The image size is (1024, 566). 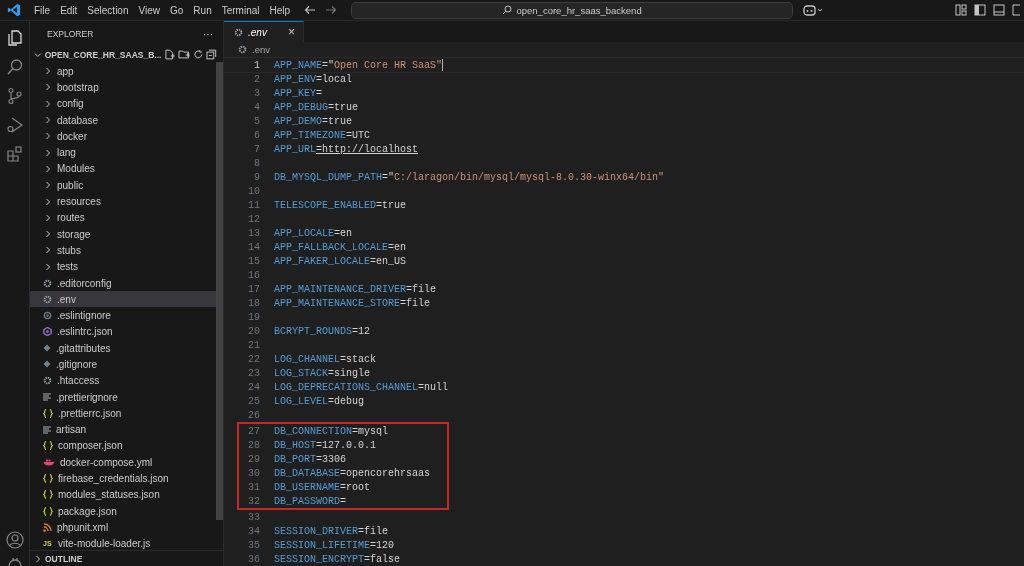 I want to click on line-number: 2, so click(x=256, y=79).